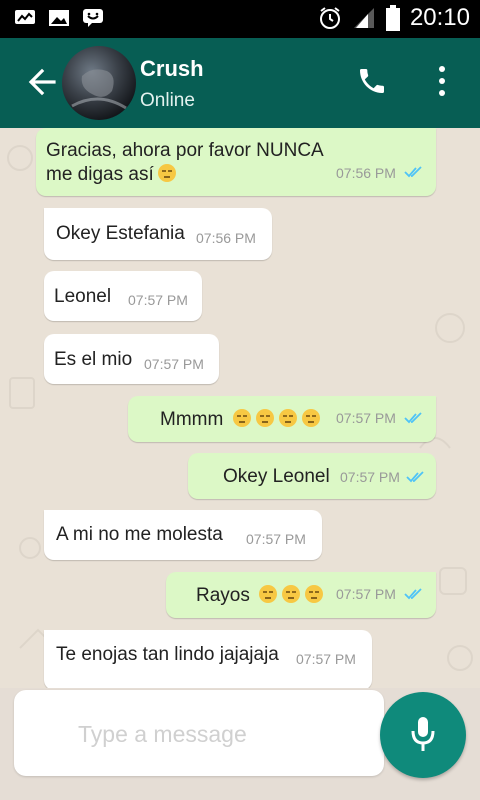 The height and width of the screenshot is (800, 480). Describe the element at coordinates (185, 150) in the screenshot. I see `message-text: Gracias, ahora por favor NUNCA` at that location.